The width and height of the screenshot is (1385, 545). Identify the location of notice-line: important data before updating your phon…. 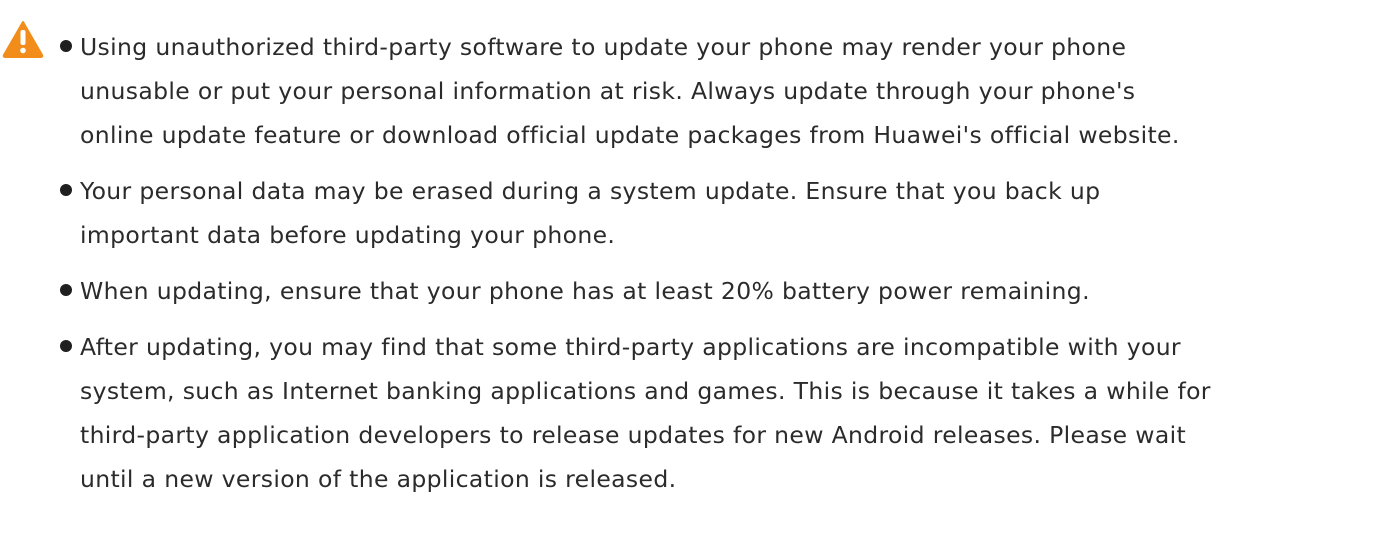
(348, 235).